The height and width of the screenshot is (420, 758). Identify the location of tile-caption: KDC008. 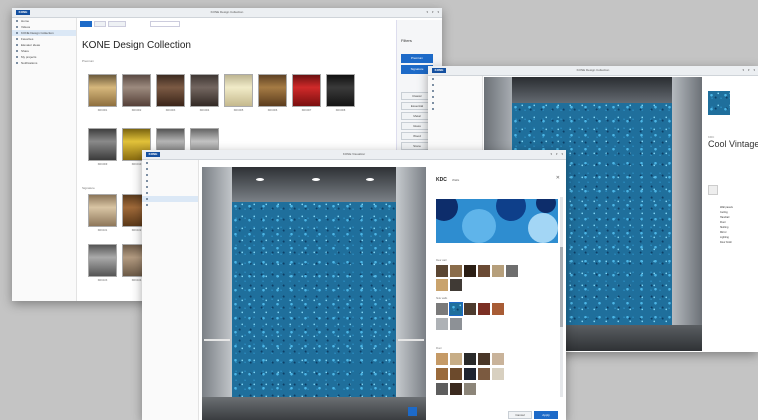
(340, 110).